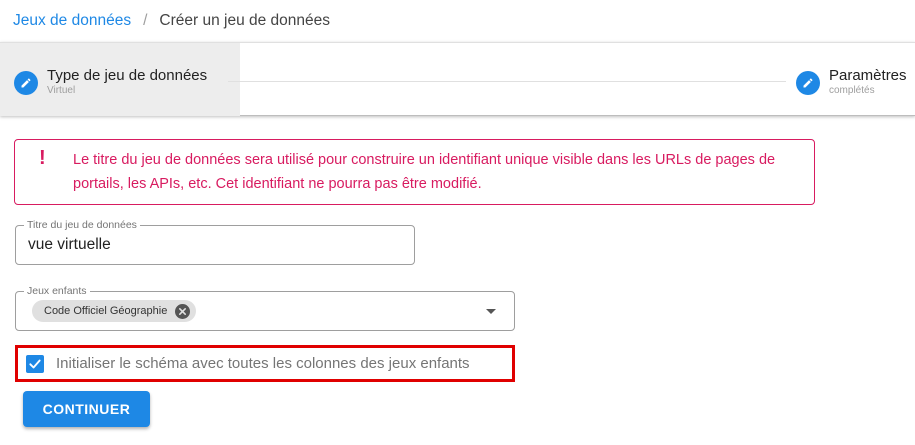 The image size is (915, 445). Describe the element at coordinates (42, 158) in the screenshot. I see `exclamation-icon: !` at that location.